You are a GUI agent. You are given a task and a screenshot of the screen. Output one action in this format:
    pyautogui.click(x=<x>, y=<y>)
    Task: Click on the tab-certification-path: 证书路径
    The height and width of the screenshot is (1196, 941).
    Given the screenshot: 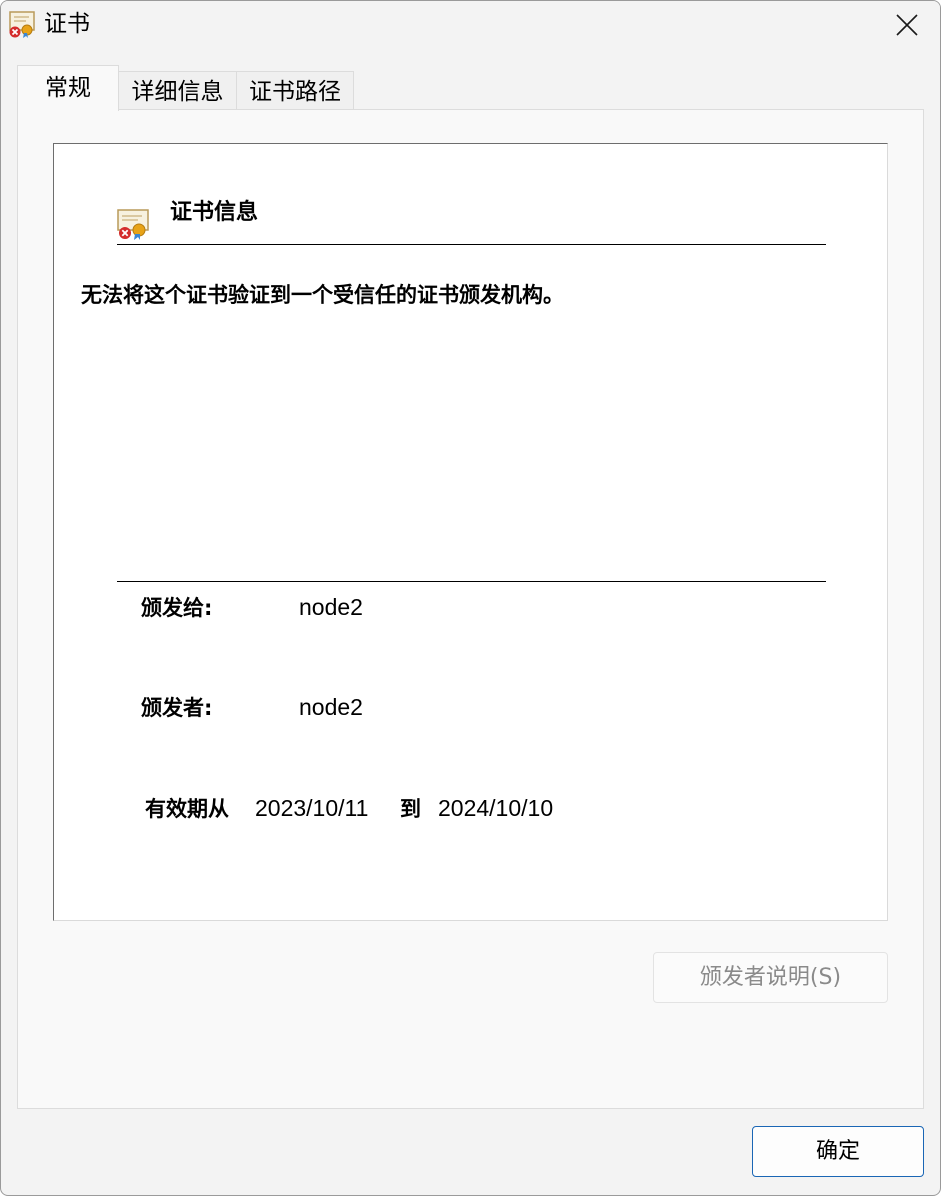 What is the action you would take?
    pyautogui.click(x=295, y=90)
    